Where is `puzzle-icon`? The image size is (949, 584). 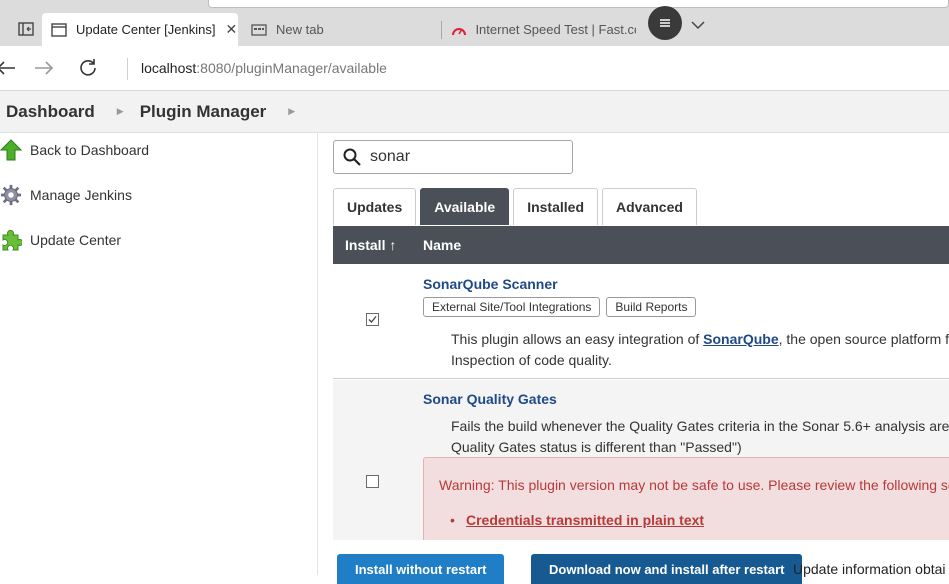 puzzle-icon is located at coordinates (11, 240).